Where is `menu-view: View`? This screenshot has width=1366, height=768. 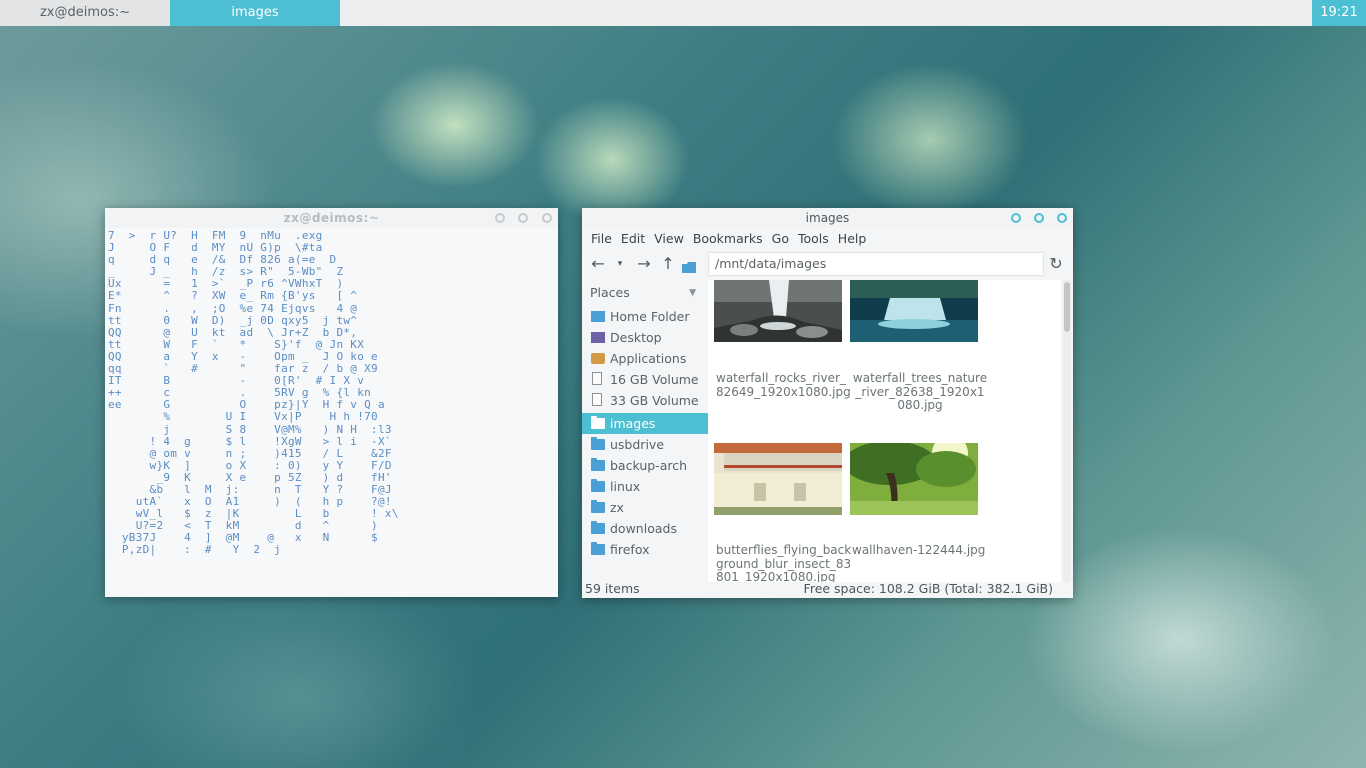
menu-view: View is located at coordinates (664, 239).